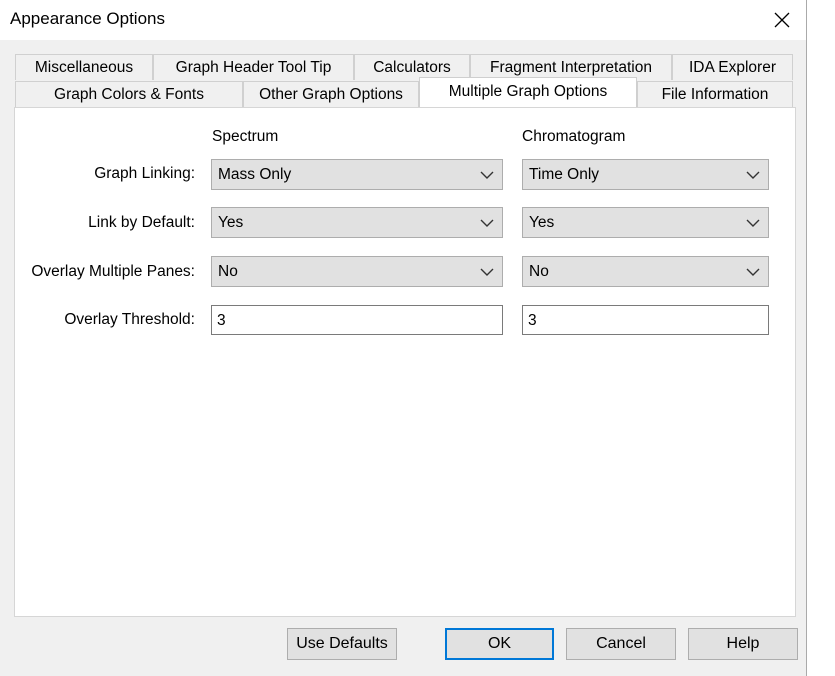 The height and width of the screenshot is (676, 835). What do you see at coordinates (245, 136) in the screenshot?
I see `spectrum-column-header: Spectrum` at bounding box center [245, 136].